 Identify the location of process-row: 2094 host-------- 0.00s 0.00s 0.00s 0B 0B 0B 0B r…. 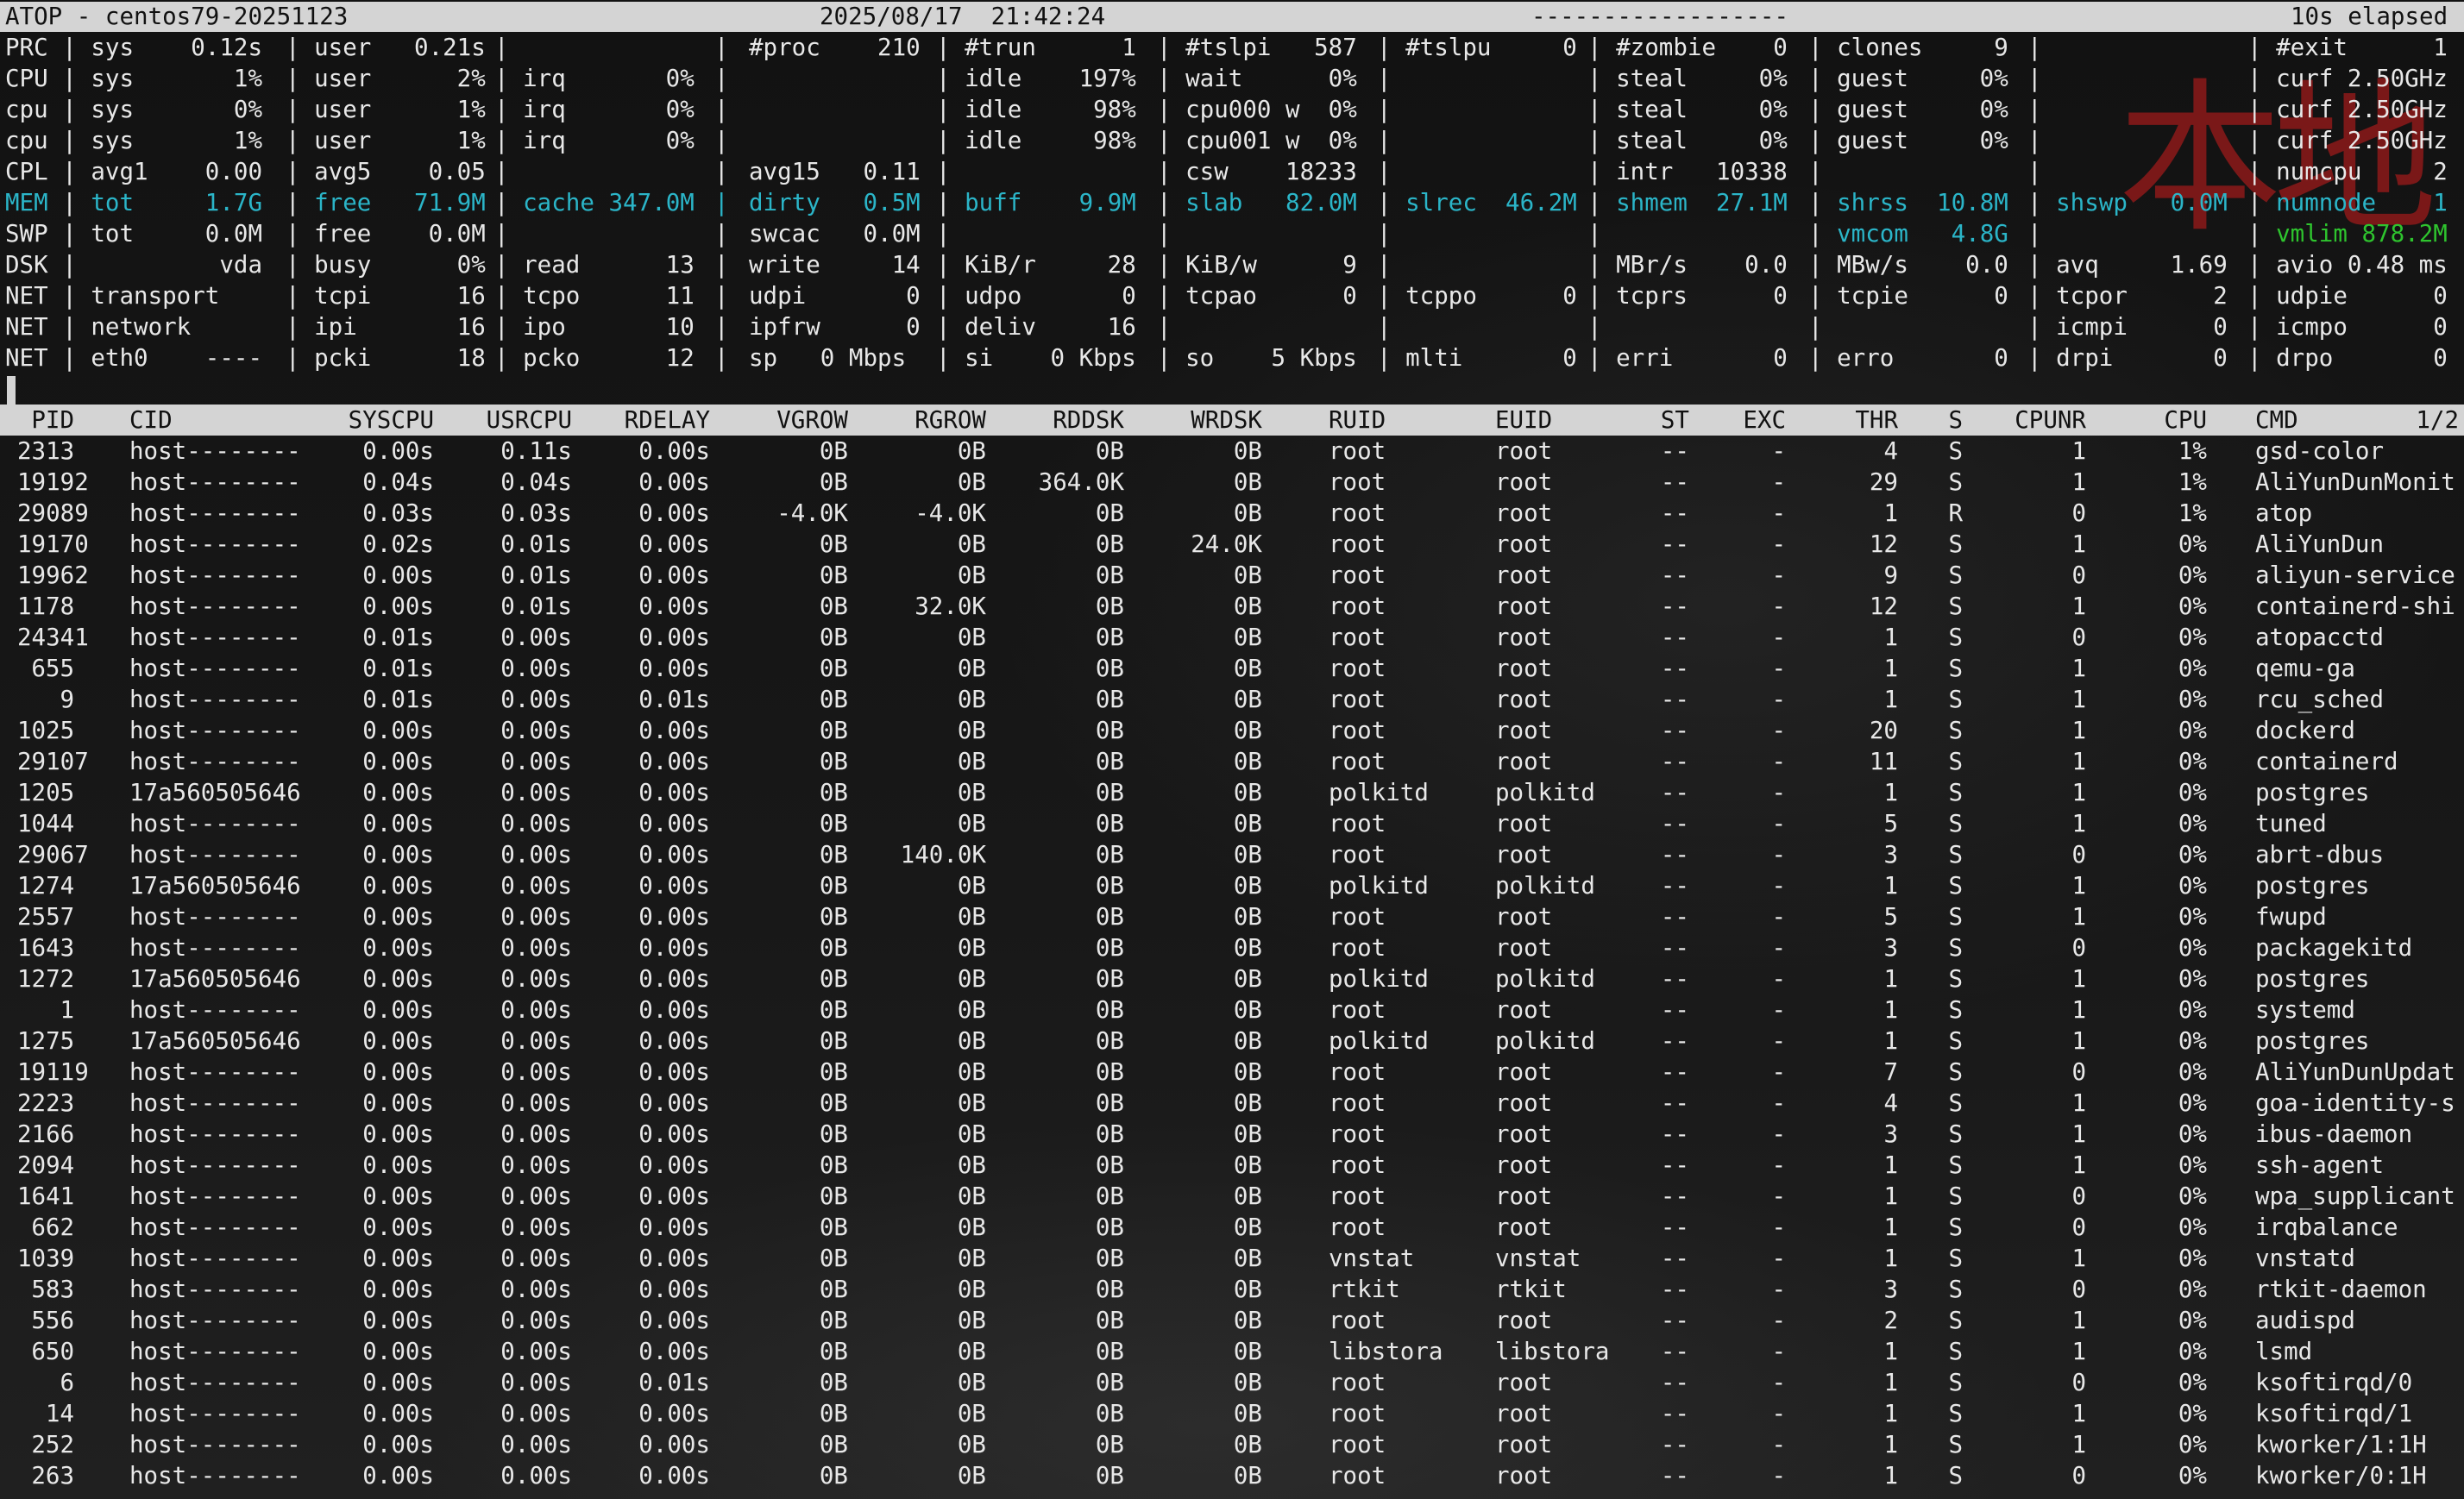
(1232, 1165).